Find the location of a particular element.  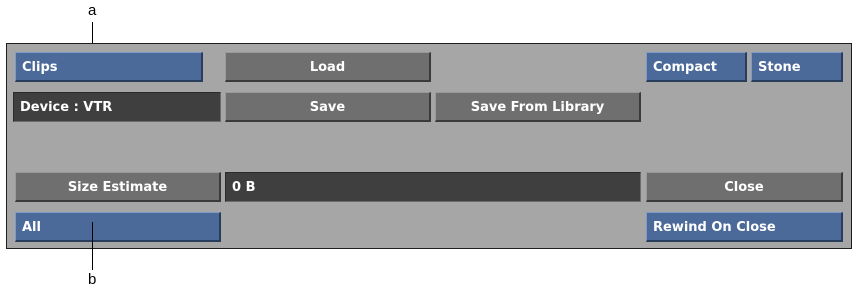

close-button: Close is located at coordinates (744, 187).